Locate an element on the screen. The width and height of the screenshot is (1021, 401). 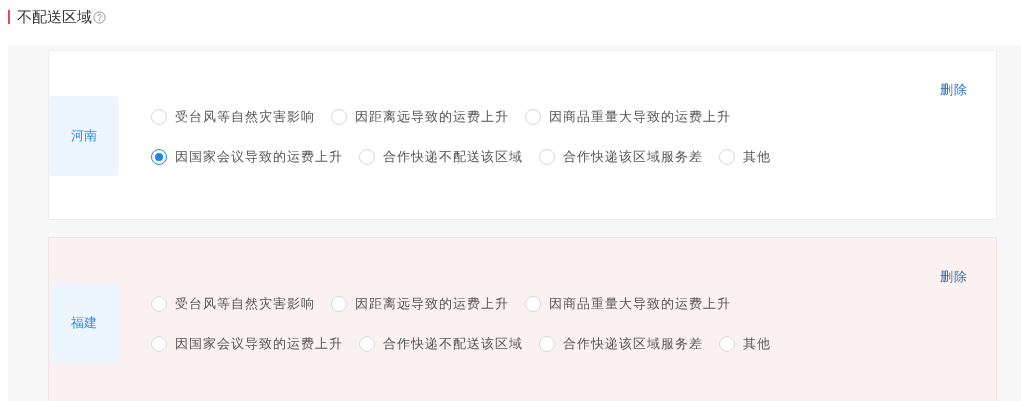
help-icon is located at coordinates (99, 17).